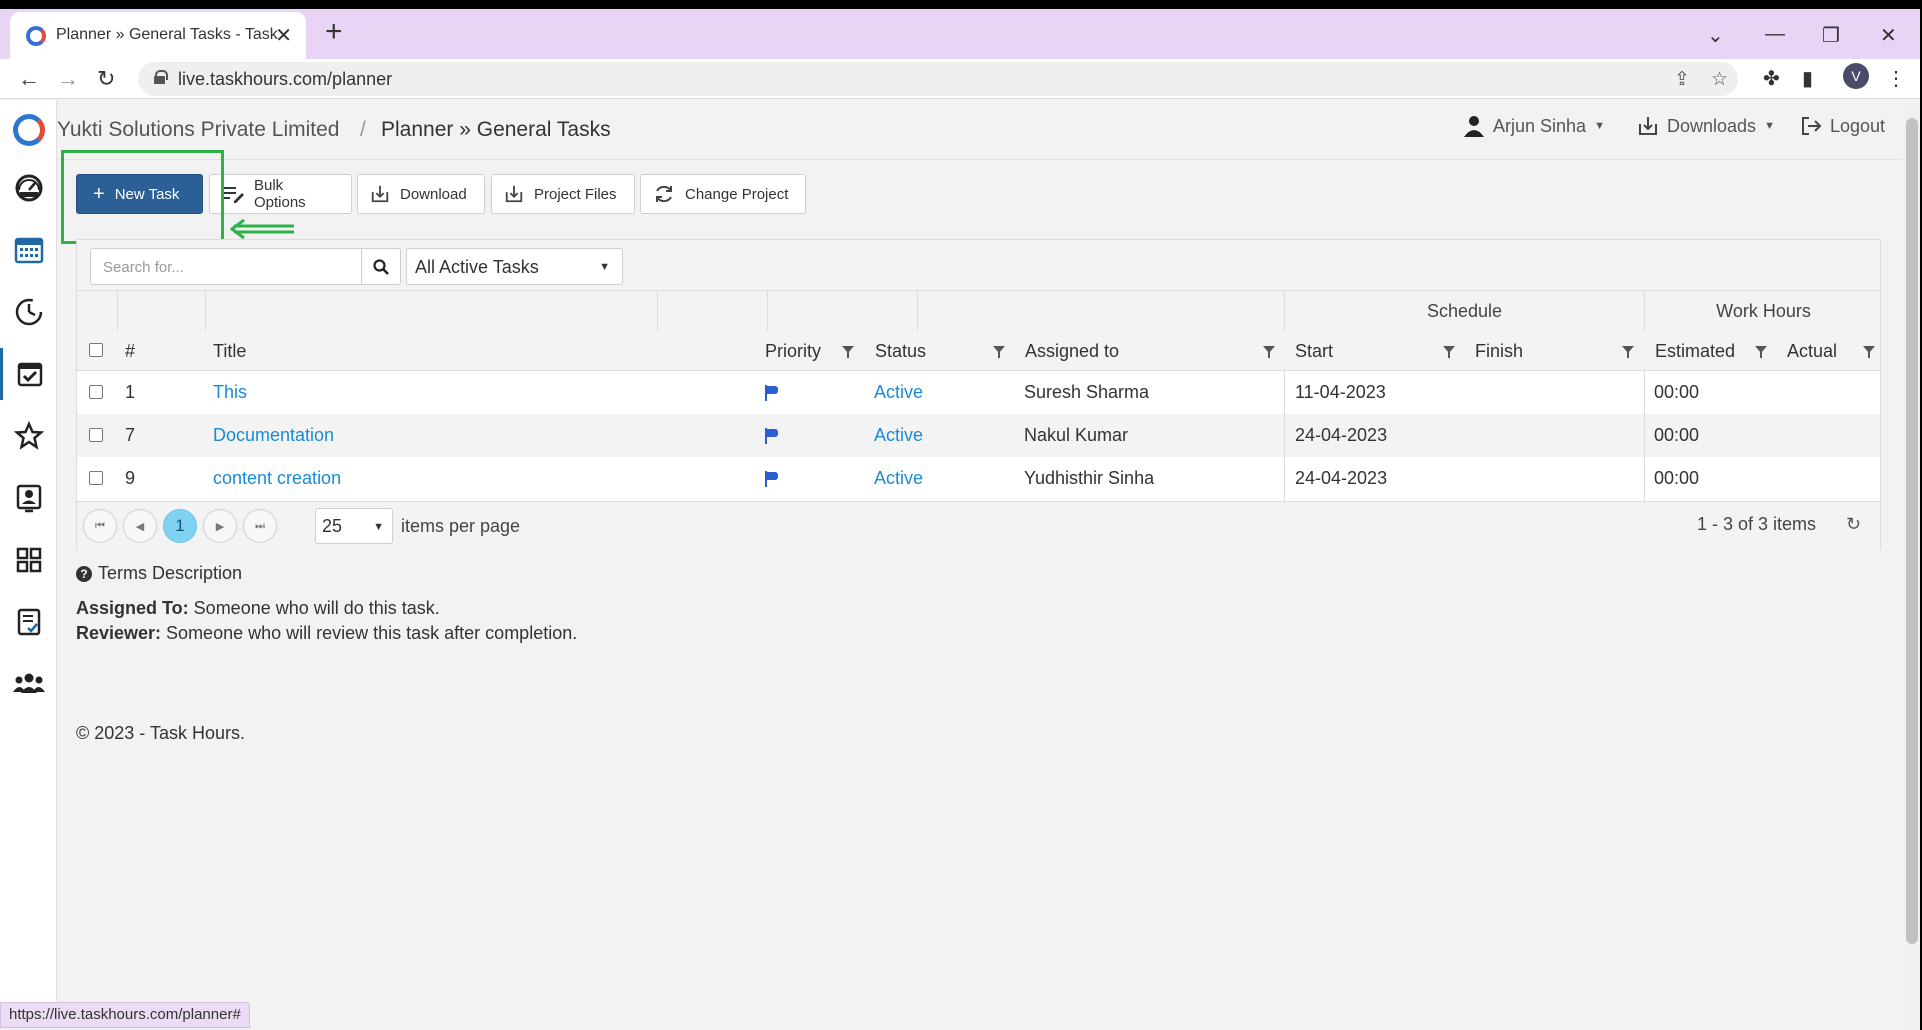 This screenshot has height=1030, width=1922. I want to click on address-bar: ← → ↻ live.taskhours.com/planner ⇪ ☆, so click(961, 79).